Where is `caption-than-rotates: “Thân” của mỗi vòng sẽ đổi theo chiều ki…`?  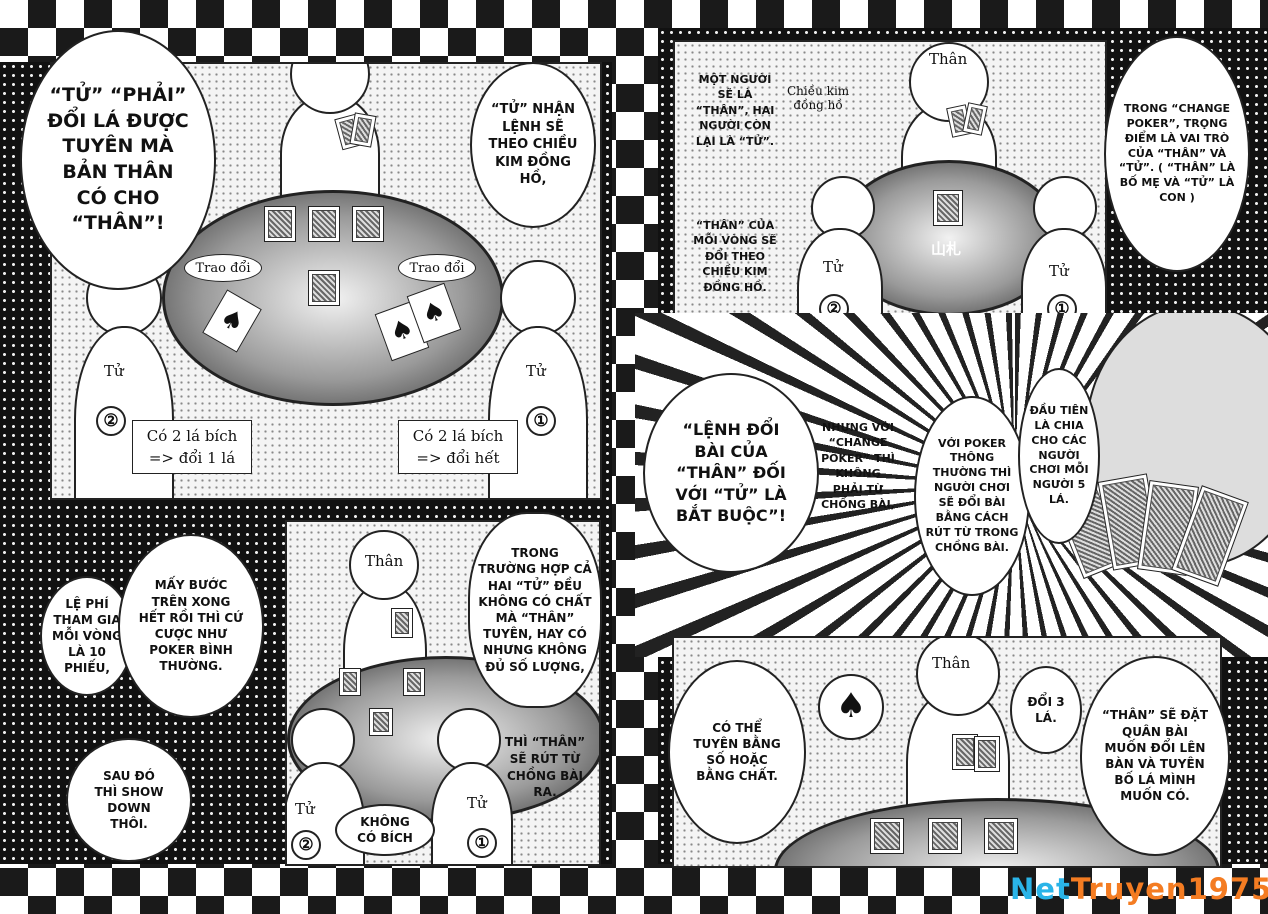 caption-than-rotates: “Thân” của mỗi vòng sẽ đổi theo chiều ki… is located at coordinates (735, 256).